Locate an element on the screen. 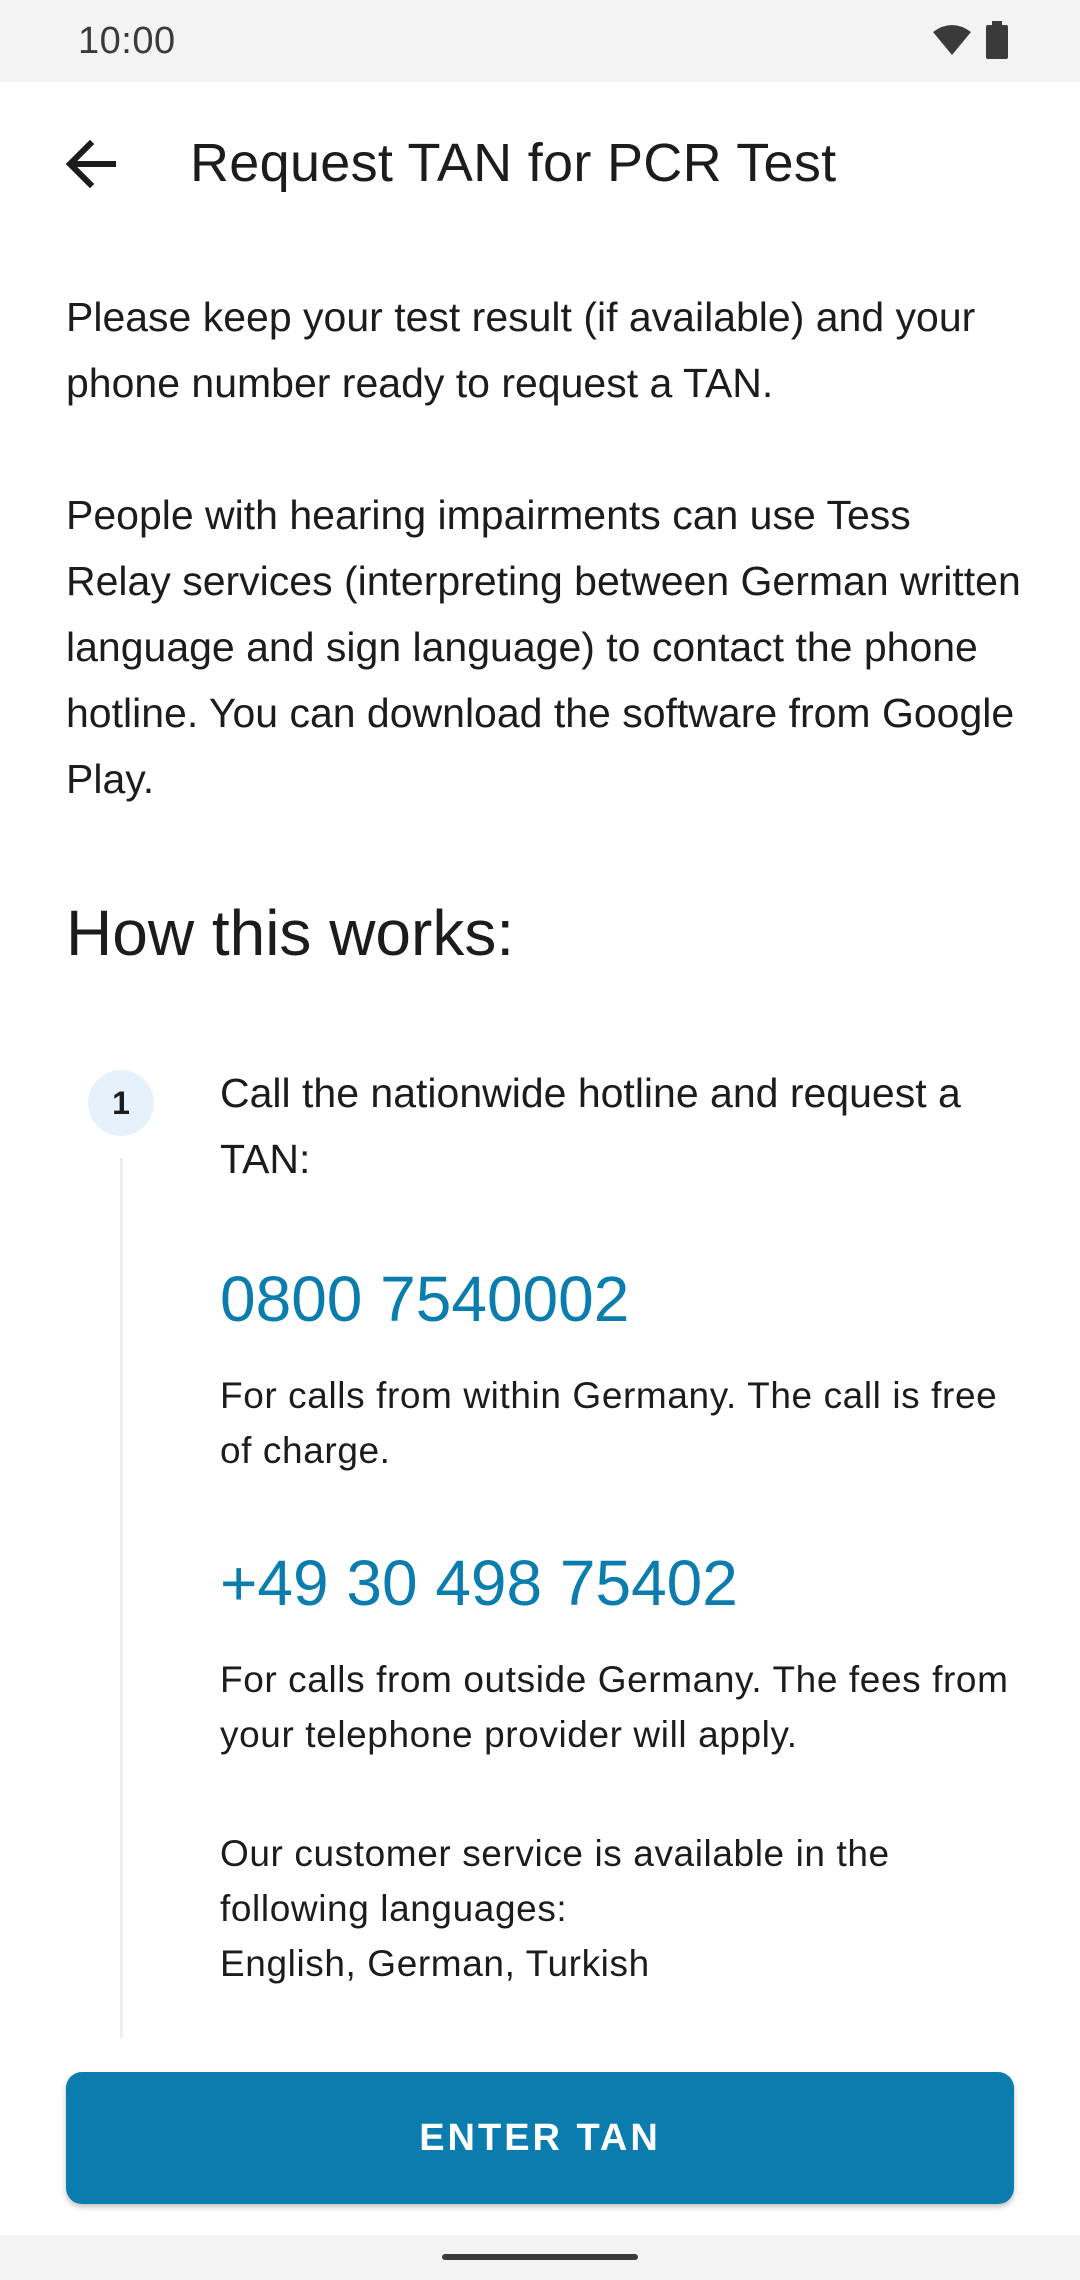  domestic-hotline-link: 0800 7540002 is located at coordinates (424, 1299).